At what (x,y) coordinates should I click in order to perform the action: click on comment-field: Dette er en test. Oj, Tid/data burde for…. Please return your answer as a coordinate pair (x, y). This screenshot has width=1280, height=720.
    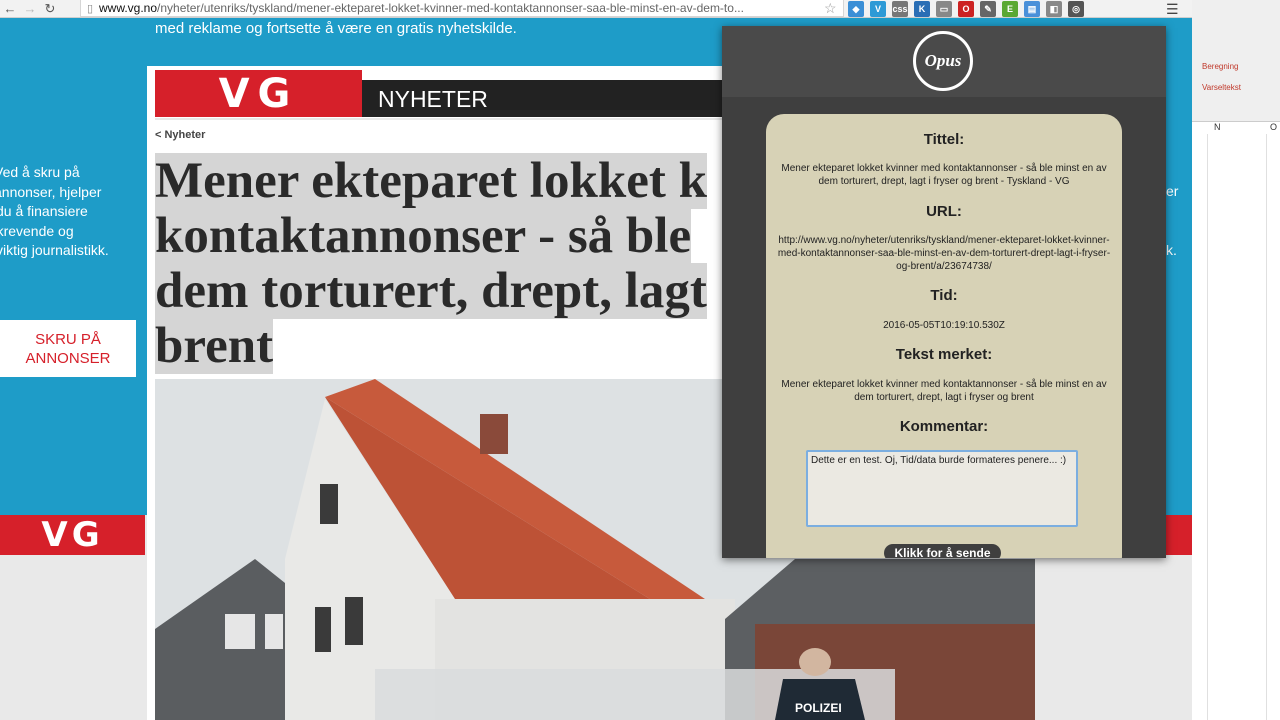
    Looking at the image, I should click on (942, 488).